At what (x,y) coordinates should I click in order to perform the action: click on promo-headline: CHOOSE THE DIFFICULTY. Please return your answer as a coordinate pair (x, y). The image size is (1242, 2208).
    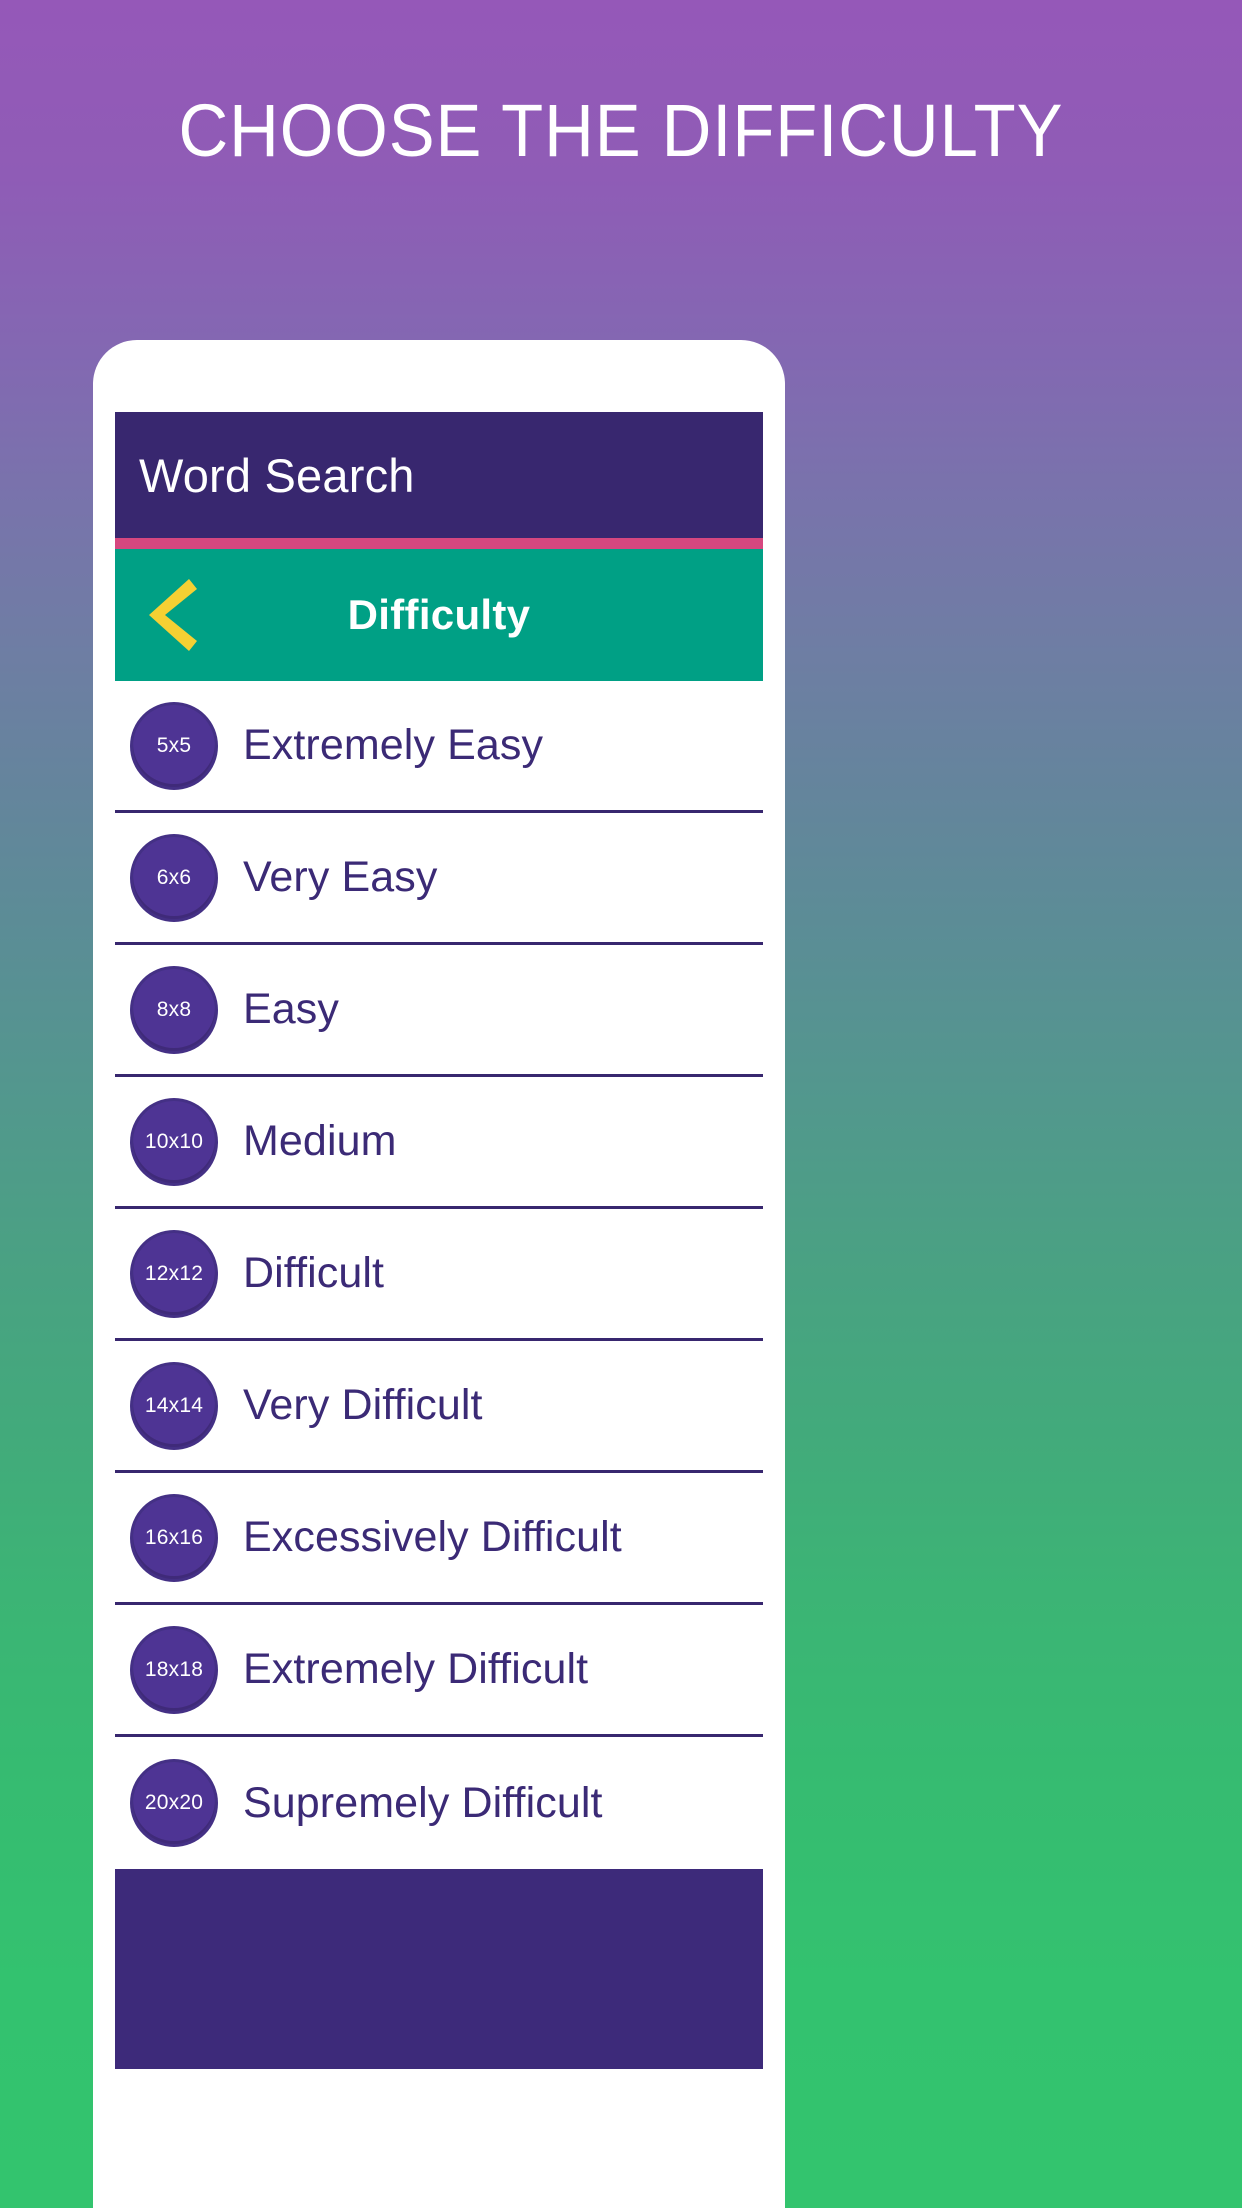
    Looking at the image, I should click on (621, 130).